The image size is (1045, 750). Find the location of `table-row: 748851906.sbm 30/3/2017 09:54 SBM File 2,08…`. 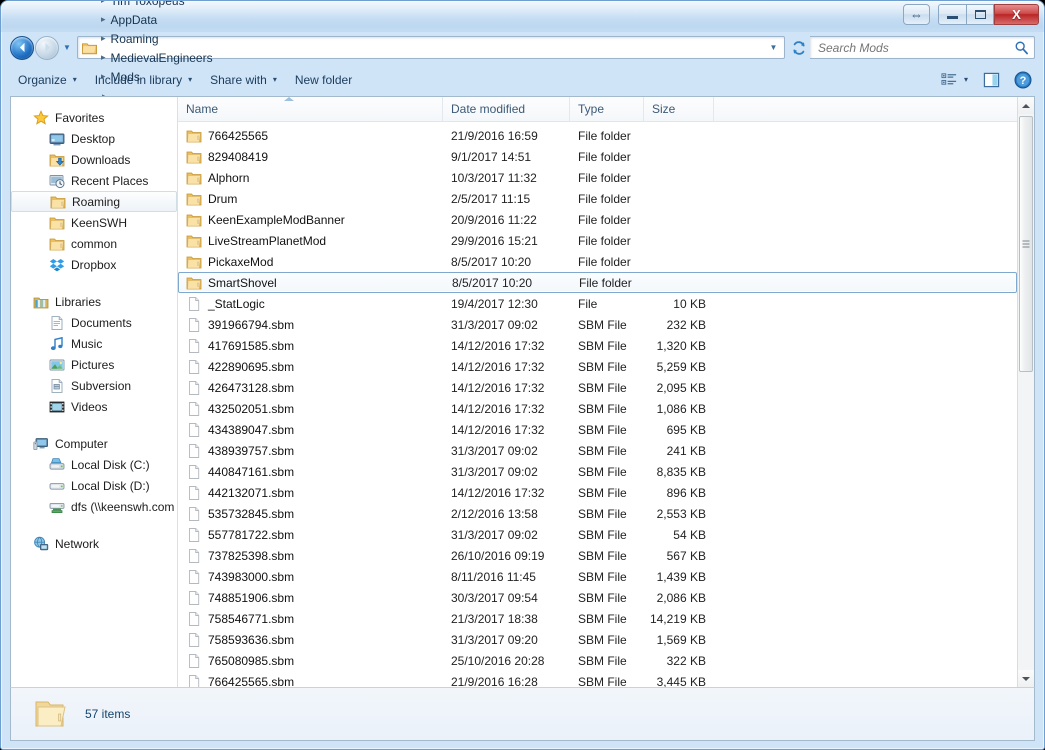

table-row: 748851906.sbm 30/3/2017 09:54 SBM File 2,08… is located at coordinates (597, 597).